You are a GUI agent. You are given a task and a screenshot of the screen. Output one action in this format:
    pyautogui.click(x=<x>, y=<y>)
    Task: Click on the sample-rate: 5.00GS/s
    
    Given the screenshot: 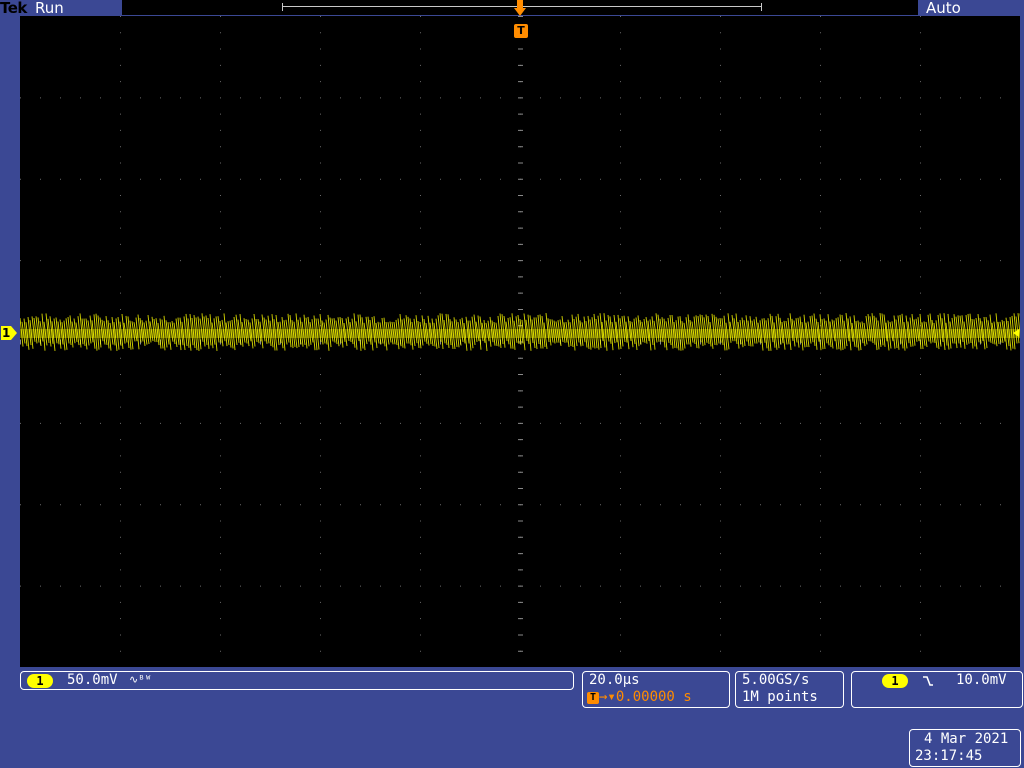 What is the action you would take?
    pyautogui.click(x=776, y=680)
    